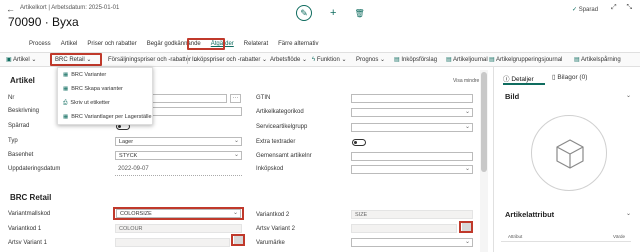 This screenshot has width=640, height=252. What do you see at coordinates (256, 44) in the screenshot?
I see `menu-relaterat: Relaterat` at bounding box center [256, 44].